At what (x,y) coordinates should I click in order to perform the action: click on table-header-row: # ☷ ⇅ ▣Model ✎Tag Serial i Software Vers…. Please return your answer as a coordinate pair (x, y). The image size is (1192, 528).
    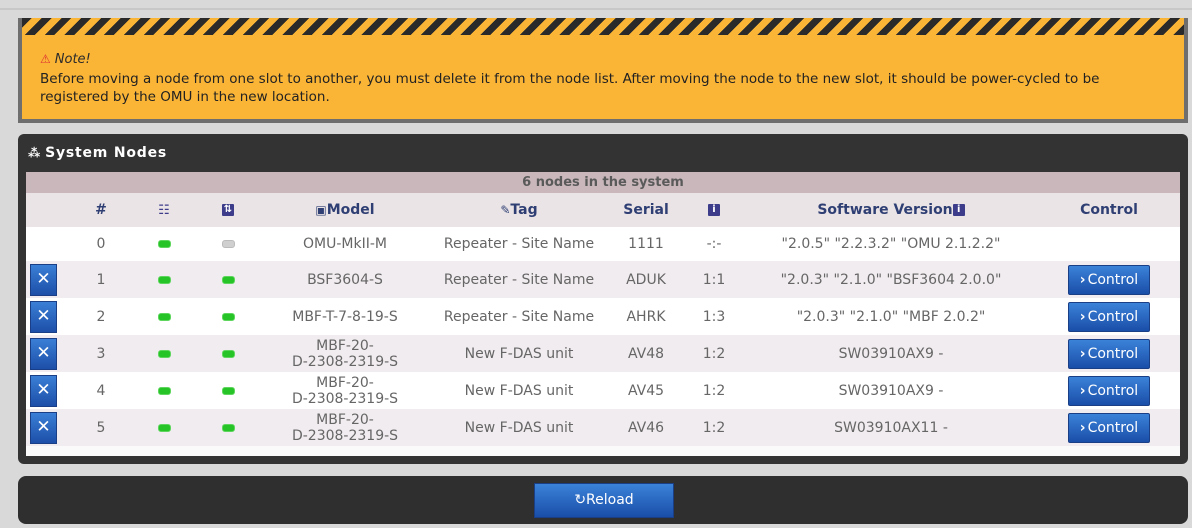
    Looking at the image, I should click on (603, 210).